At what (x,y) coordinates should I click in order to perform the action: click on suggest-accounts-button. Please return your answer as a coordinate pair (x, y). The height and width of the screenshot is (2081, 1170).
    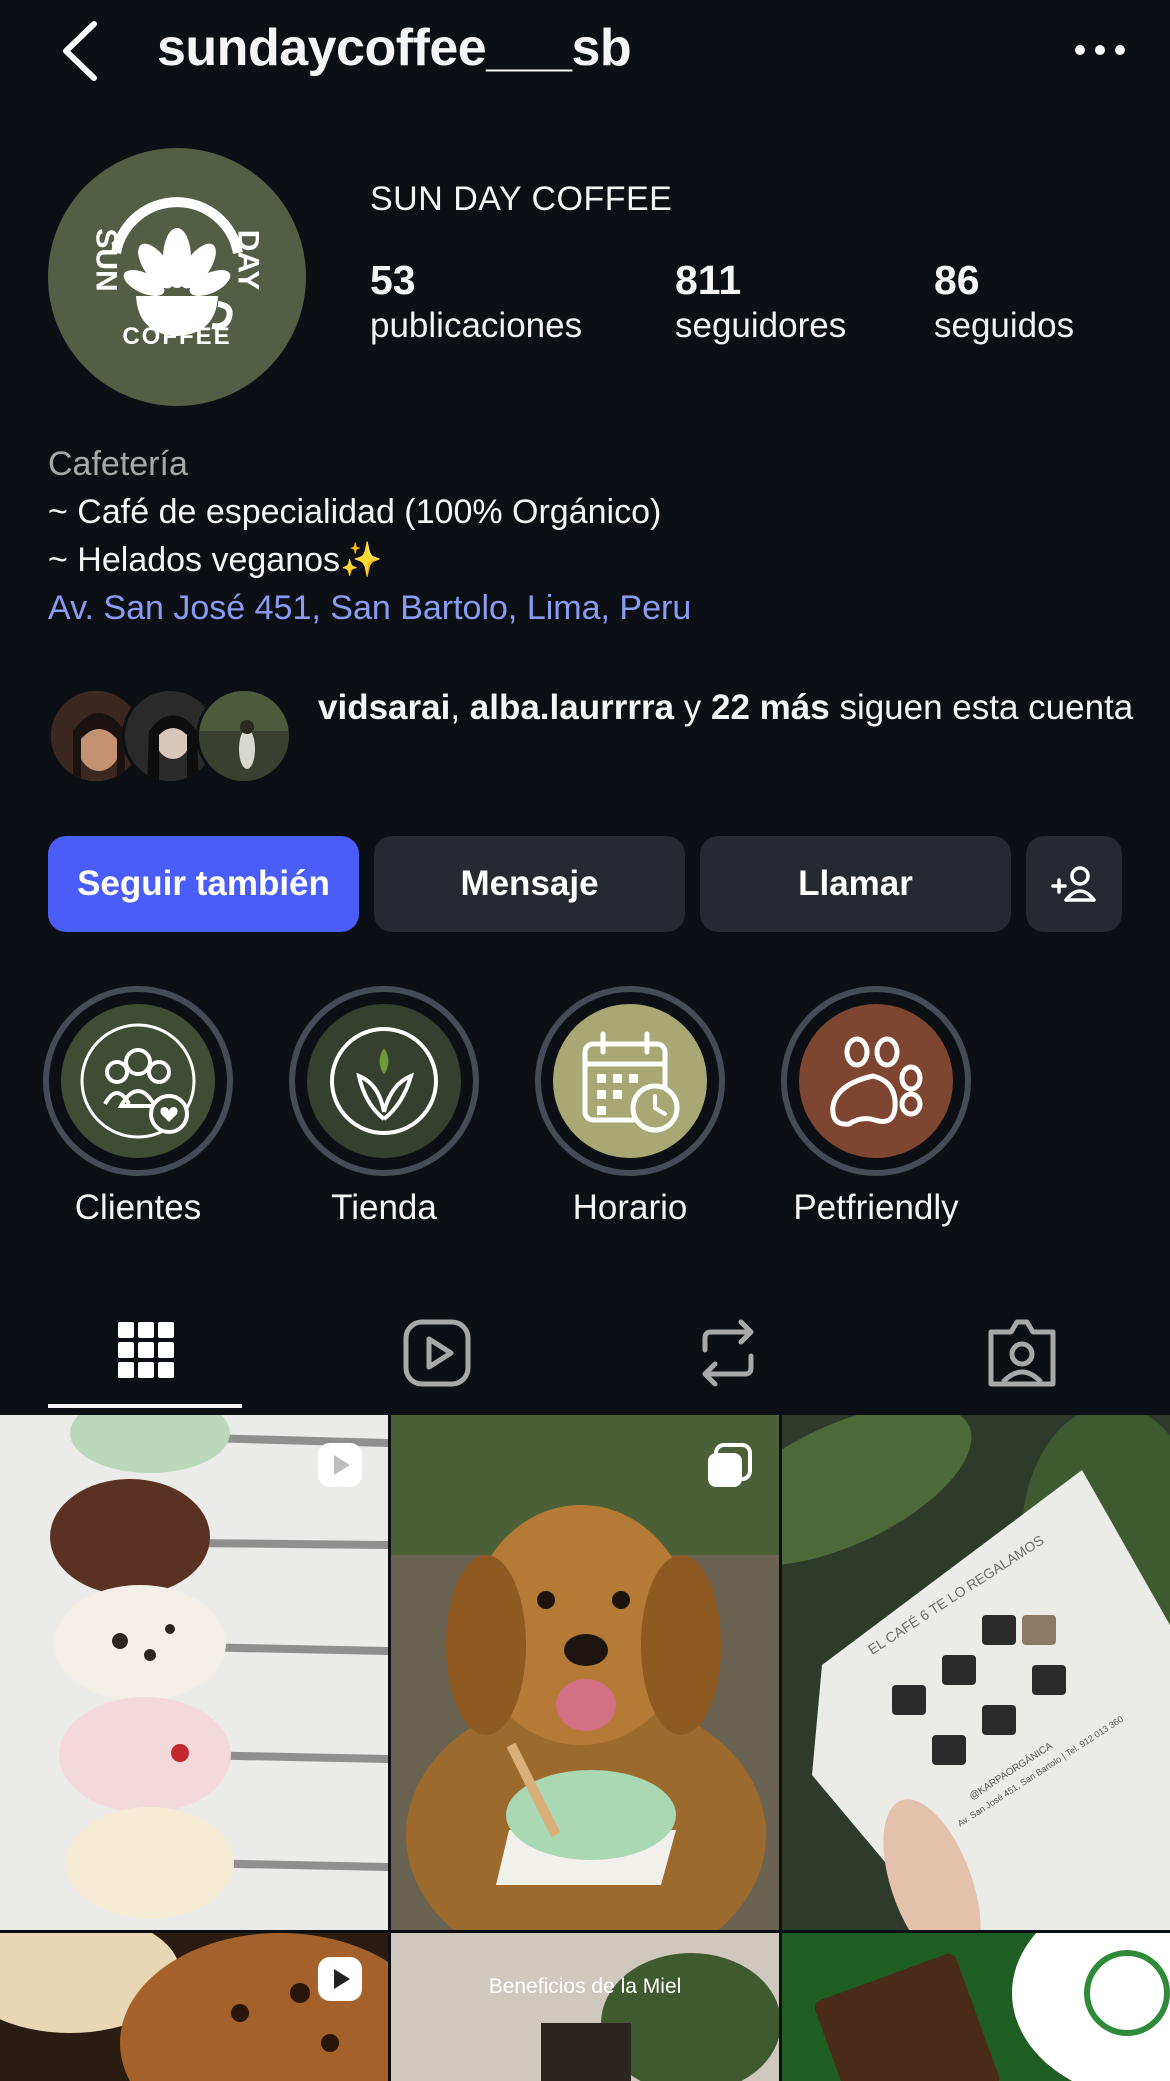
    Looking at the image, I should click on (1074, 884).